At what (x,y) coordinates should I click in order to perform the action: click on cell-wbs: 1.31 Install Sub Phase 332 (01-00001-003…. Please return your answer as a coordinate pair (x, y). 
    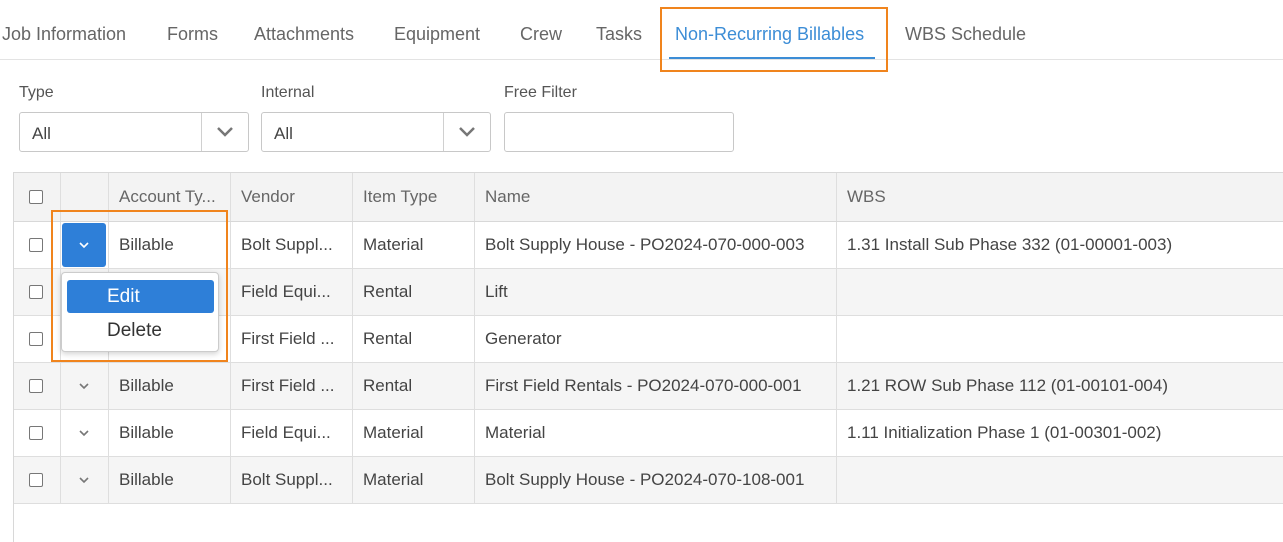
    Looking at the image, I should click on (1010, 244).